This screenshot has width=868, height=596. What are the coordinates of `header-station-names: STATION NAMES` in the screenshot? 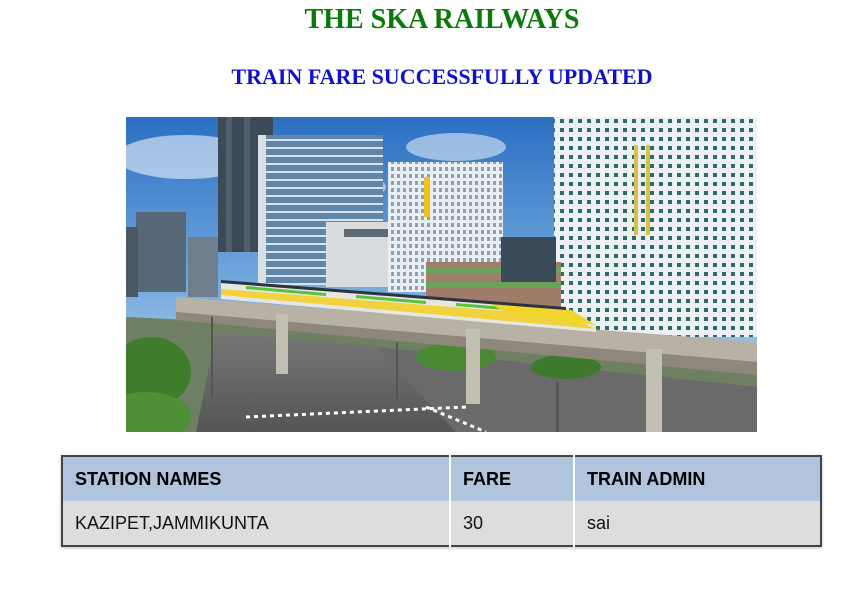 It's located at (256, 478).